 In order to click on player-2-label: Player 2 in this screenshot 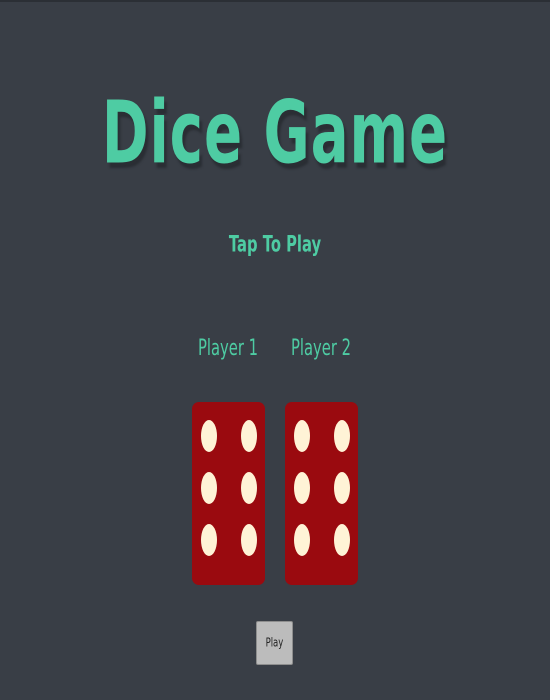, I will do `click(321, 347)`.